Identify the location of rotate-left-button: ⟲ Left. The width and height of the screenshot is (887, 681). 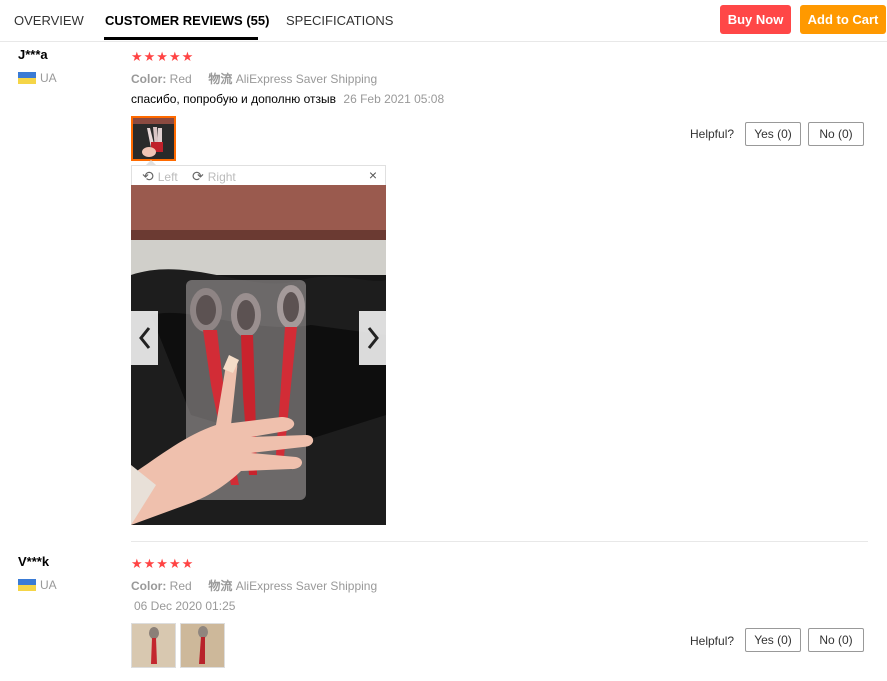
(160, 176).